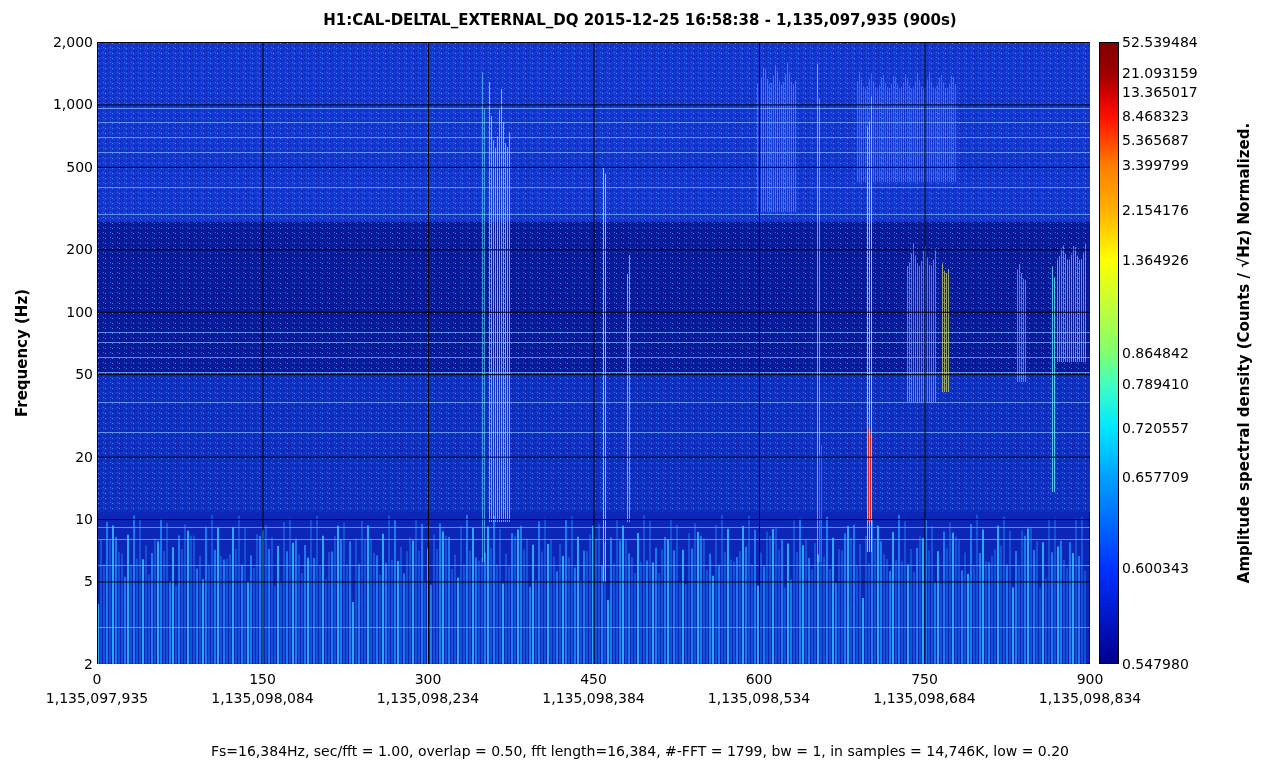 The height and width of the screenshot is (768, 1280). What do you see at coordinates (97, 679) in the screenshot?
I see `x-tick-label: 0` at bounding box center [97, 679].